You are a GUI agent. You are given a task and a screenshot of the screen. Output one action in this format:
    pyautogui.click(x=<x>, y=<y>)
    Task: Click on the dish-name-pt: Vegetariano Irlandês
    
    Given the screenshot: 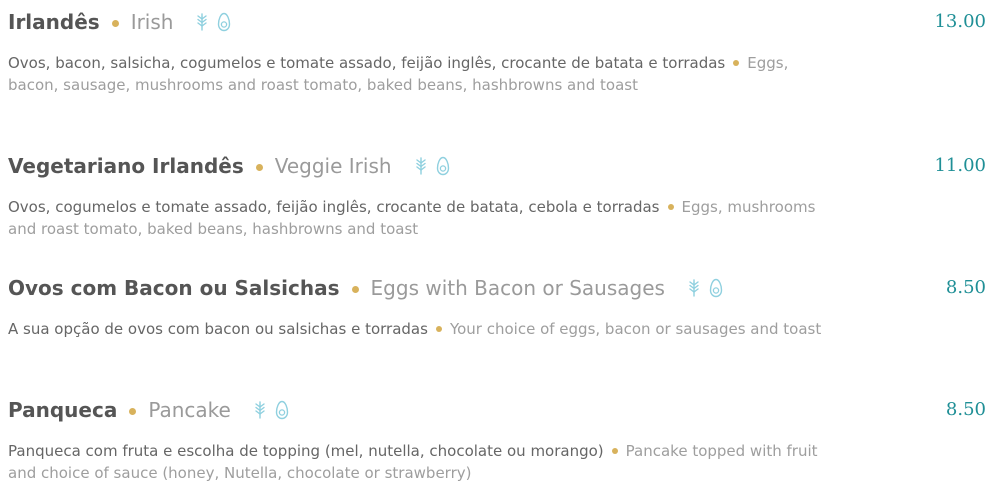 What is the action you would take?
    pyautogui.click(x=126, y=166)
    